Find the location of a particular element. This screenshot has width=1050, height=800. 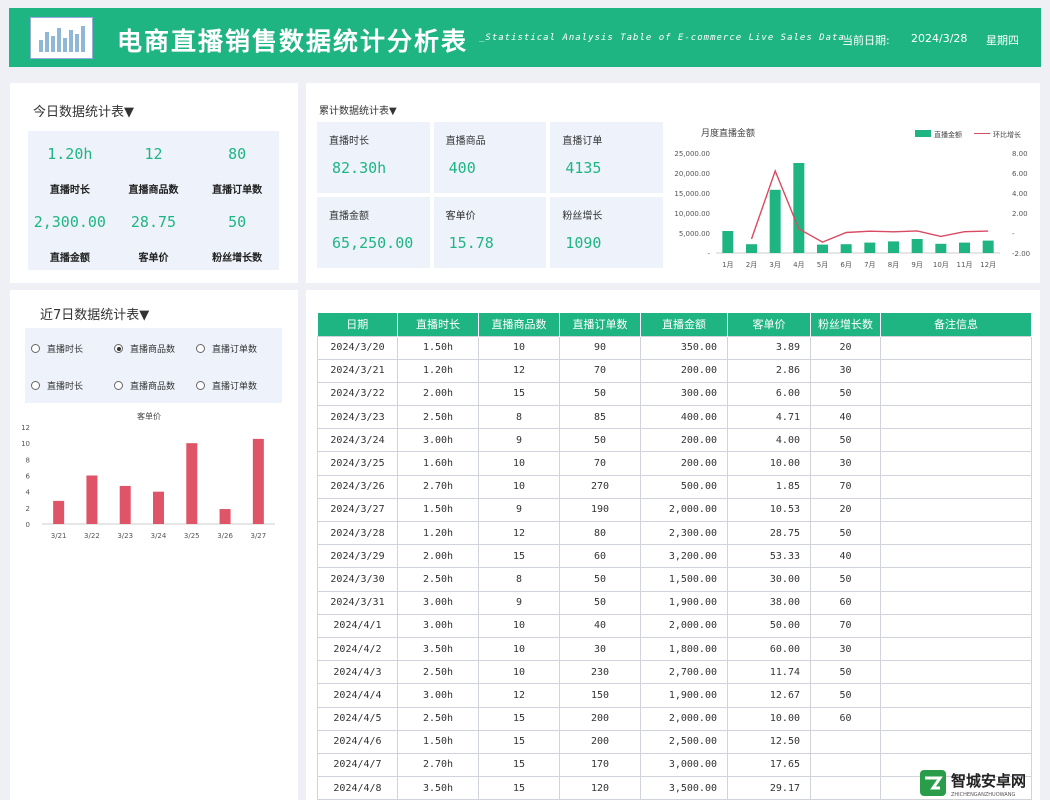

table-cell: 12 is located at coordinates (519, 695).